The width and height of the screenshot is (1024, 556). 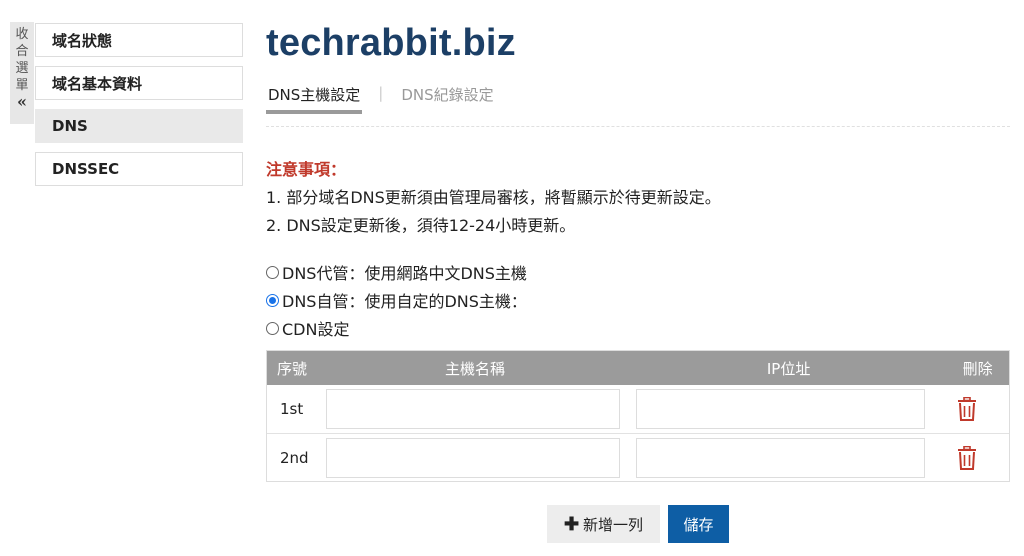 I want to click on save-button: 儲存, so click(x=698, y=524).